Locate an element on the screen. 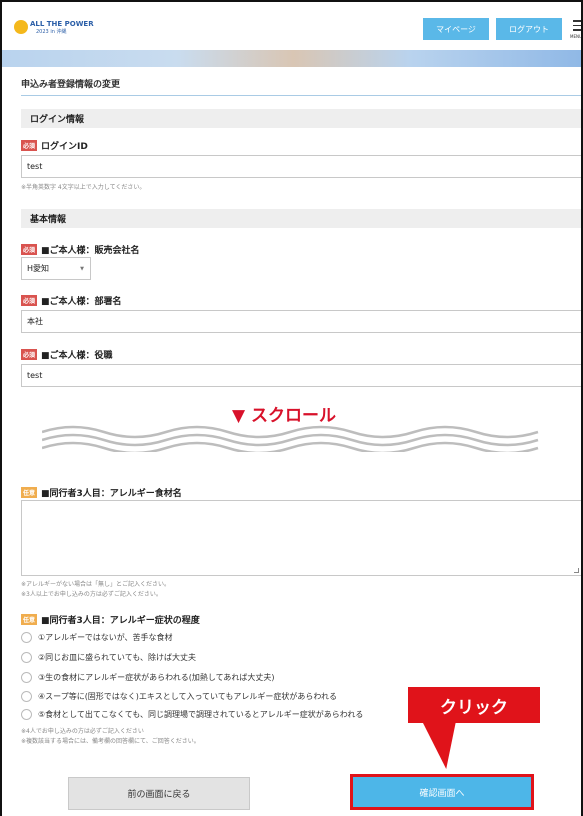  allergy-food-note-2: ※3人以上でお申し込みの方は必ずご記入ください。 is located at coordinates (91, 594).